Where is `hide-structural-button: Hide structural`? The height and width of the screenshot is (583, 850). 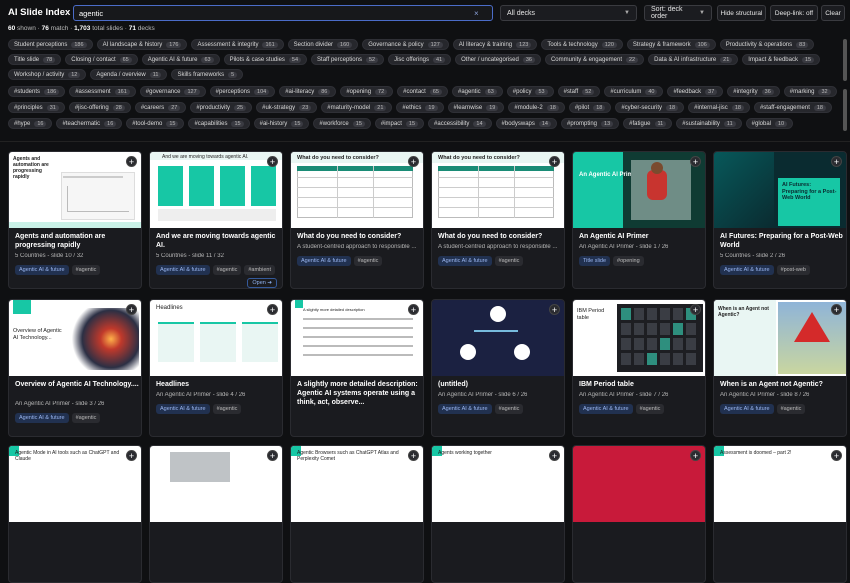 hide-structural-button: Hide structural is located at coordinates (741, 13).